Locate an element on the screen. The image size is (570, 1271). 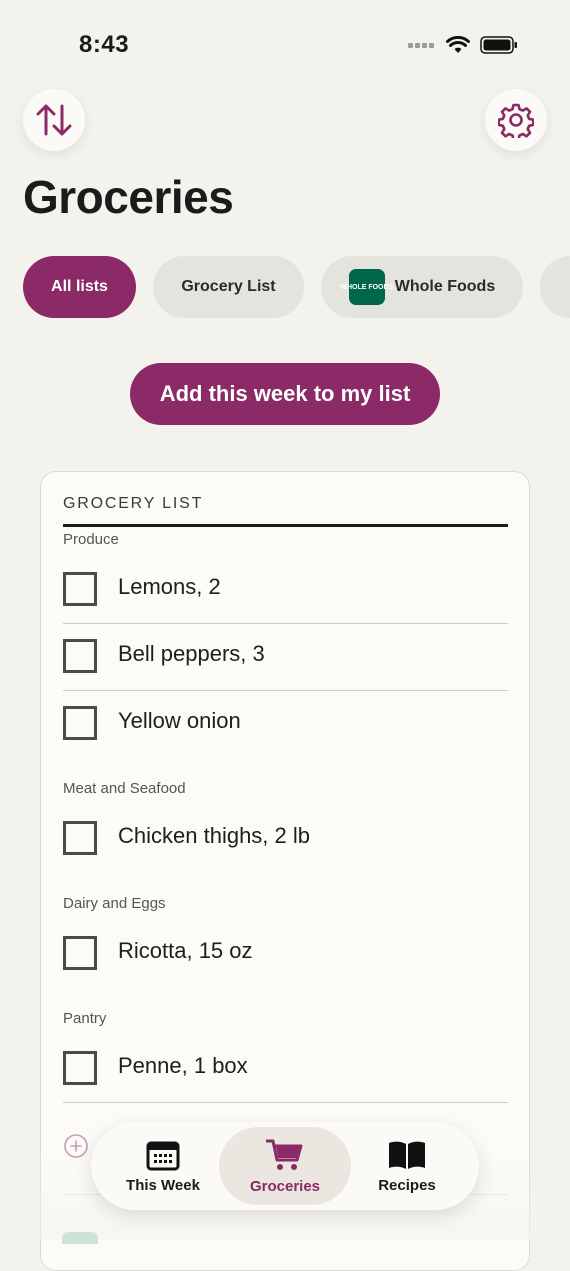
list-title: GROCERY LIST is located at coordinates (133, 503).